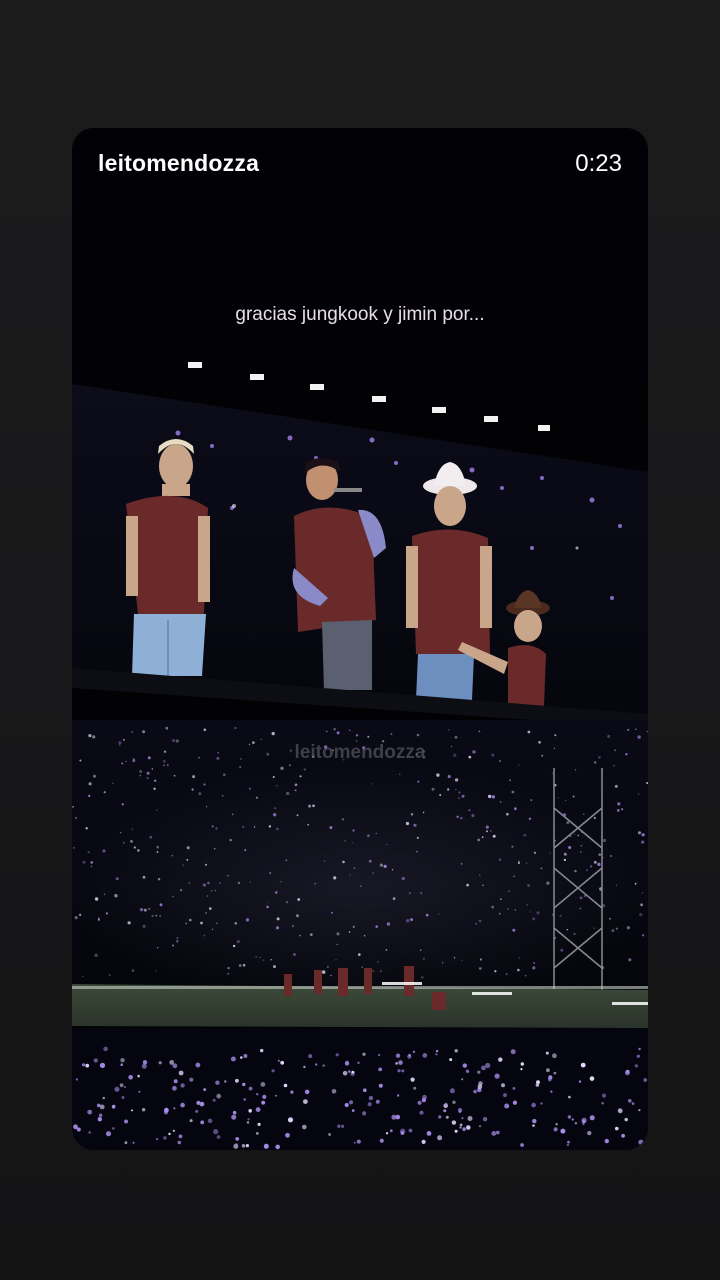 Image resolution: width=720 pixels, height=1280 pixels. I want to click on story-username: leitomendozza, so click(178, 163).